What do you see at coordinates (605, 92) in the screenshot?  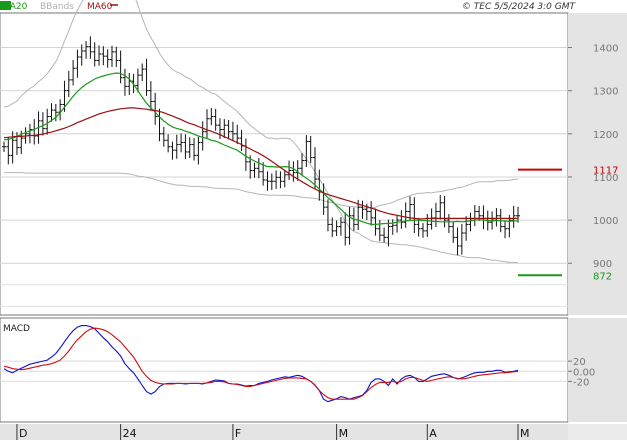 I see `price-tick-label: 1300` at bounding box center [605, 92].